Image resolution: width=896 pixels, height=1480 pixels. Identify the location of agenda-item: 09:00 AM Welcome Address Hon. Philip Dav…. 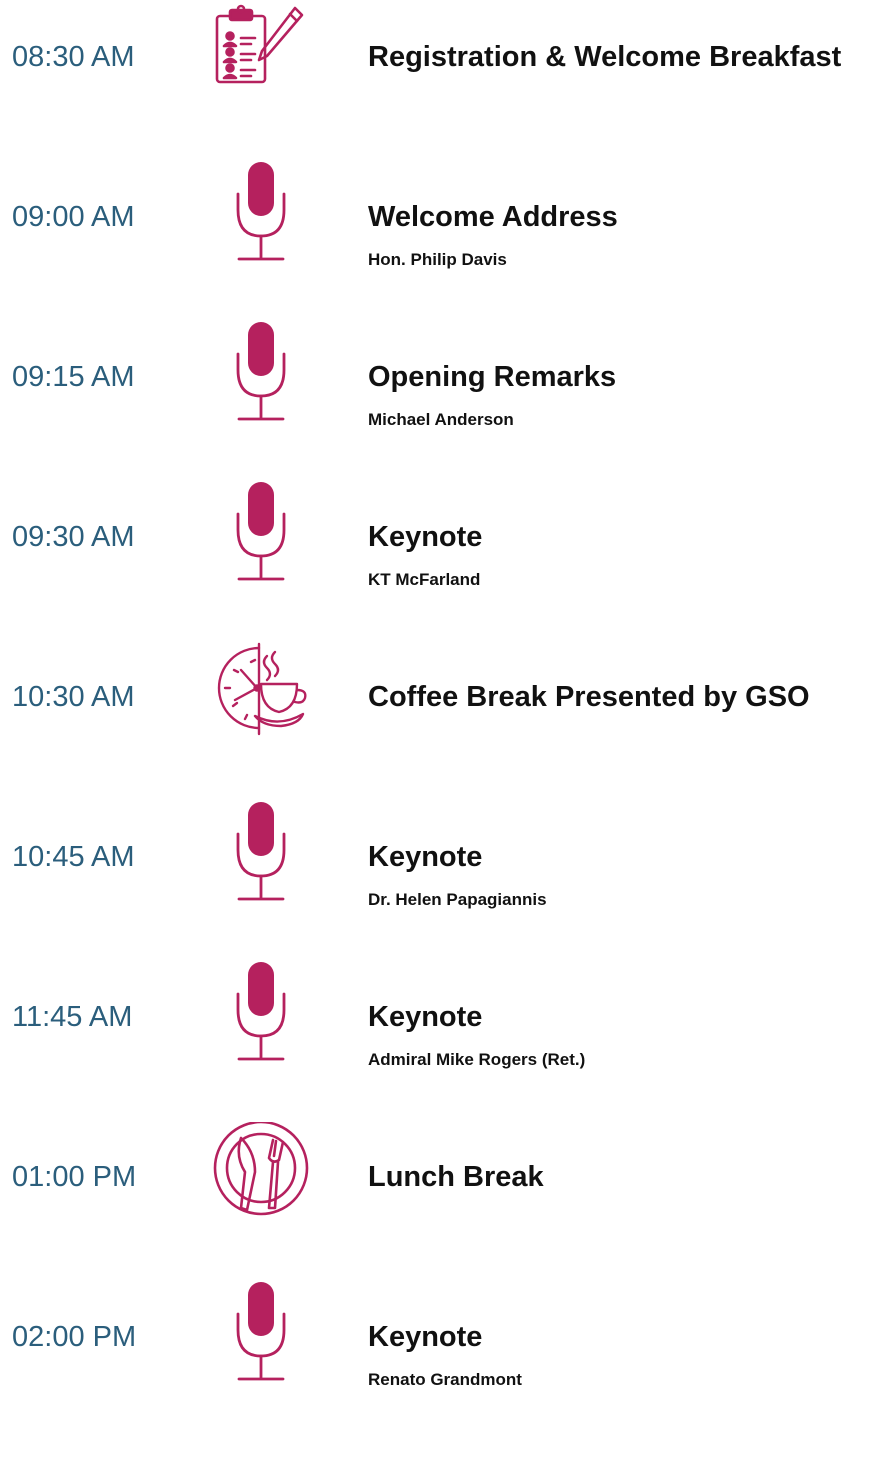
(448, 261).